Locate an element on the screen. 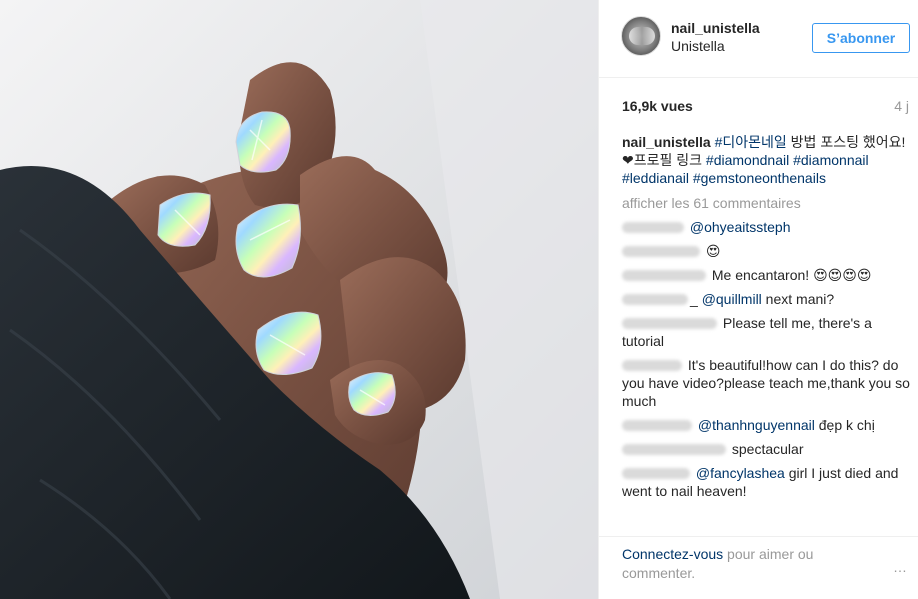  comment: spectacular is located at coordinates (767, 449).